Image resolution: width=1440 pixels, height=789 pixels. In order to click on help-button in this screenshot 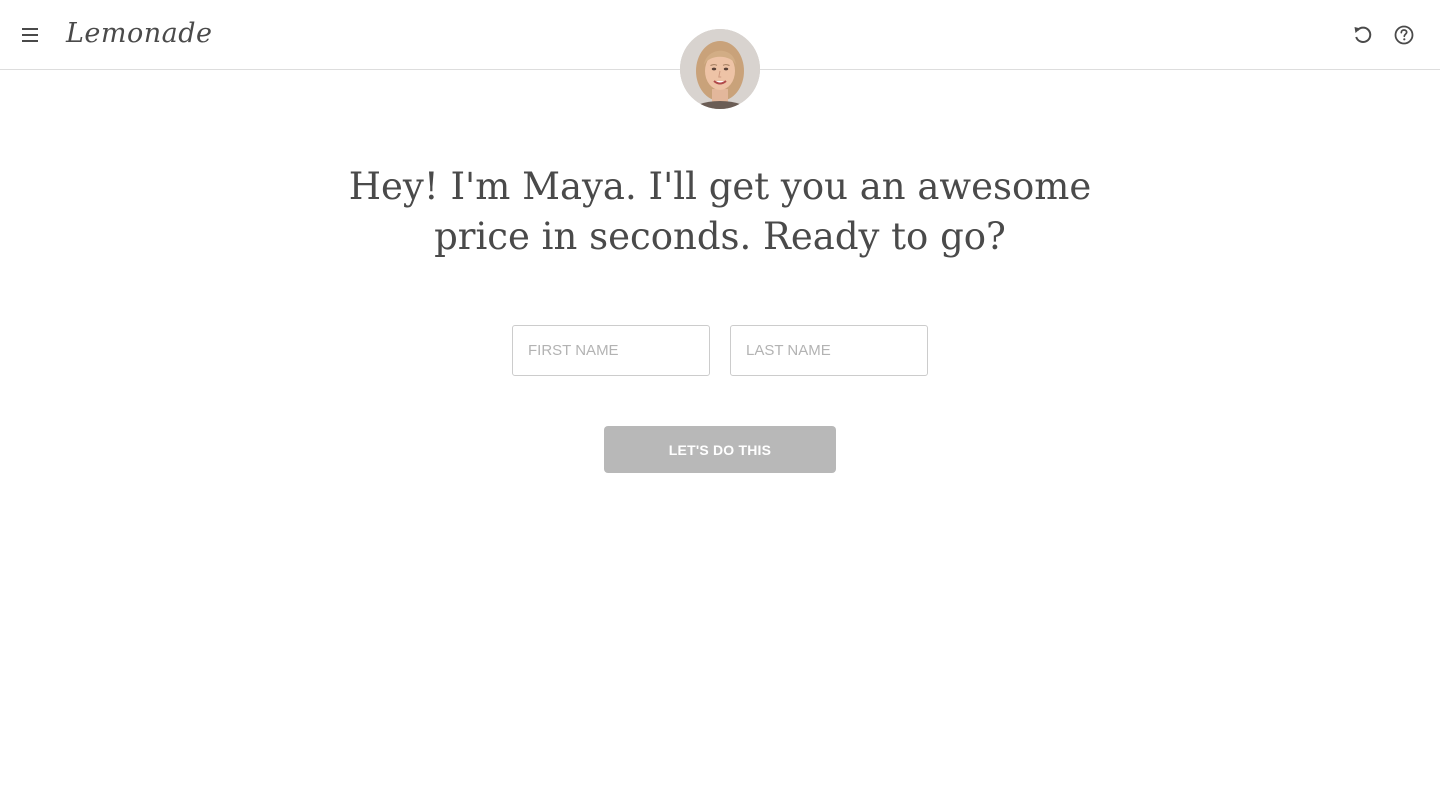, I will do `click(1404, 35)`.